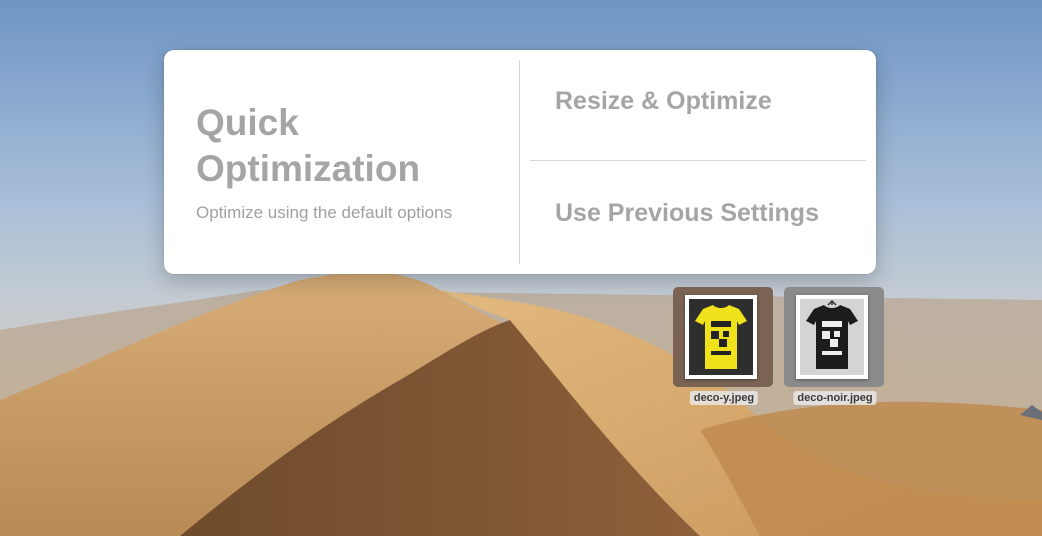  Describe the element at coordinates (724, 398) in the screenshot. I see `file-name-label: deco-y.jpeg` at that location.